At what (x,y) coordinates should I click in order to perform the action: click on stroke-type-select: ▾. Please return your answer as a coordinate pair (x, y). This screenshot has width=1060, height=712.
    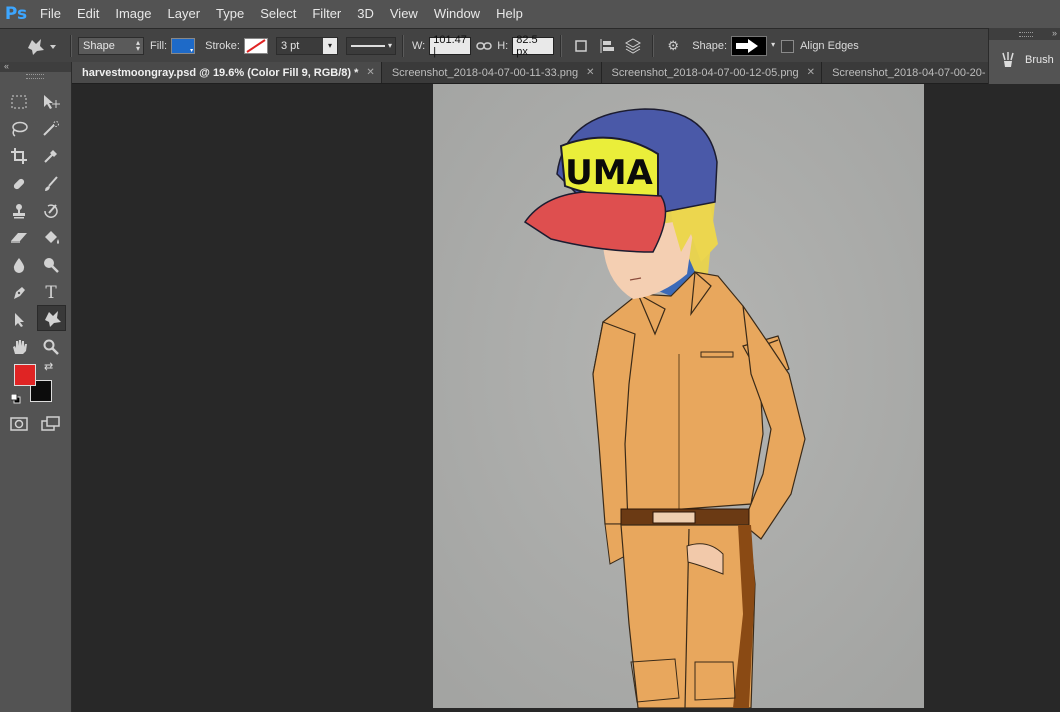
    Looking at the image, I should click on (370, 46).